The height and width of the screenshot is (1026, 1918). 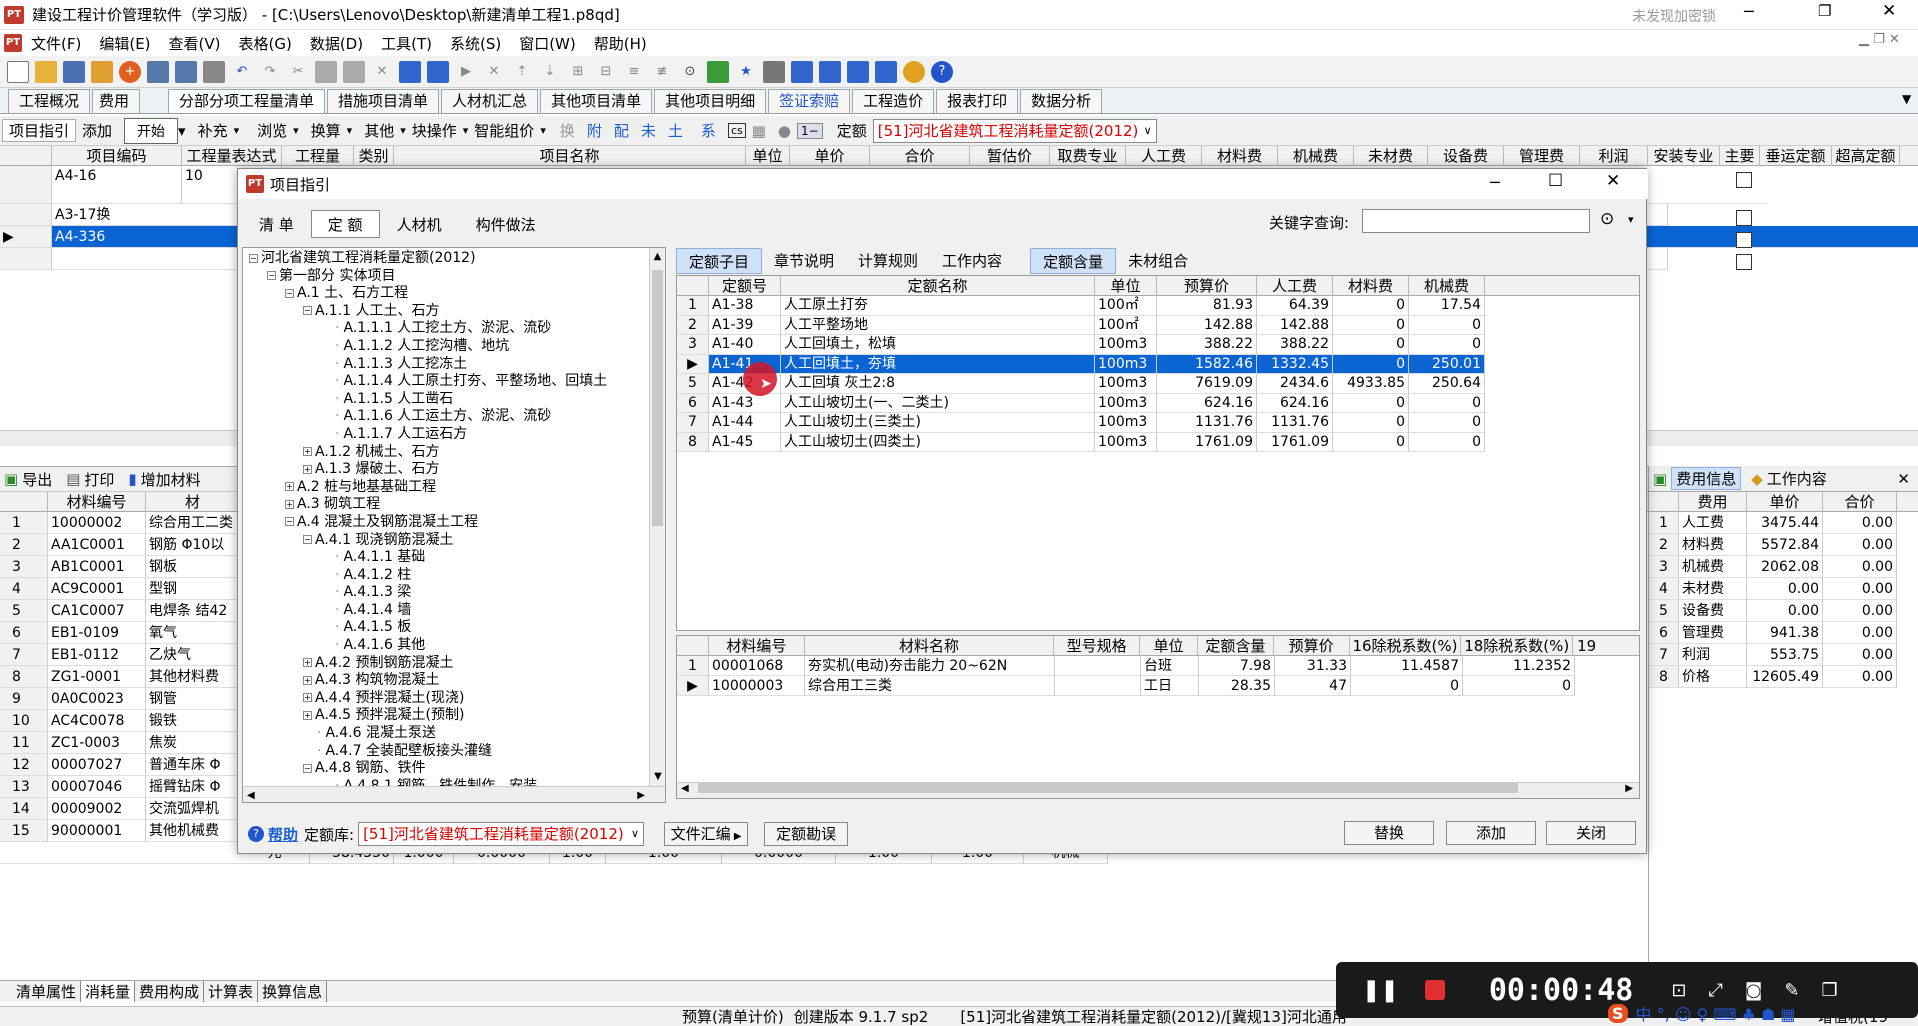 What do you see at coordinates (97, 633) in the screenshot?
I see `material-code: EB1-0109` at bounding box center [97, 633].